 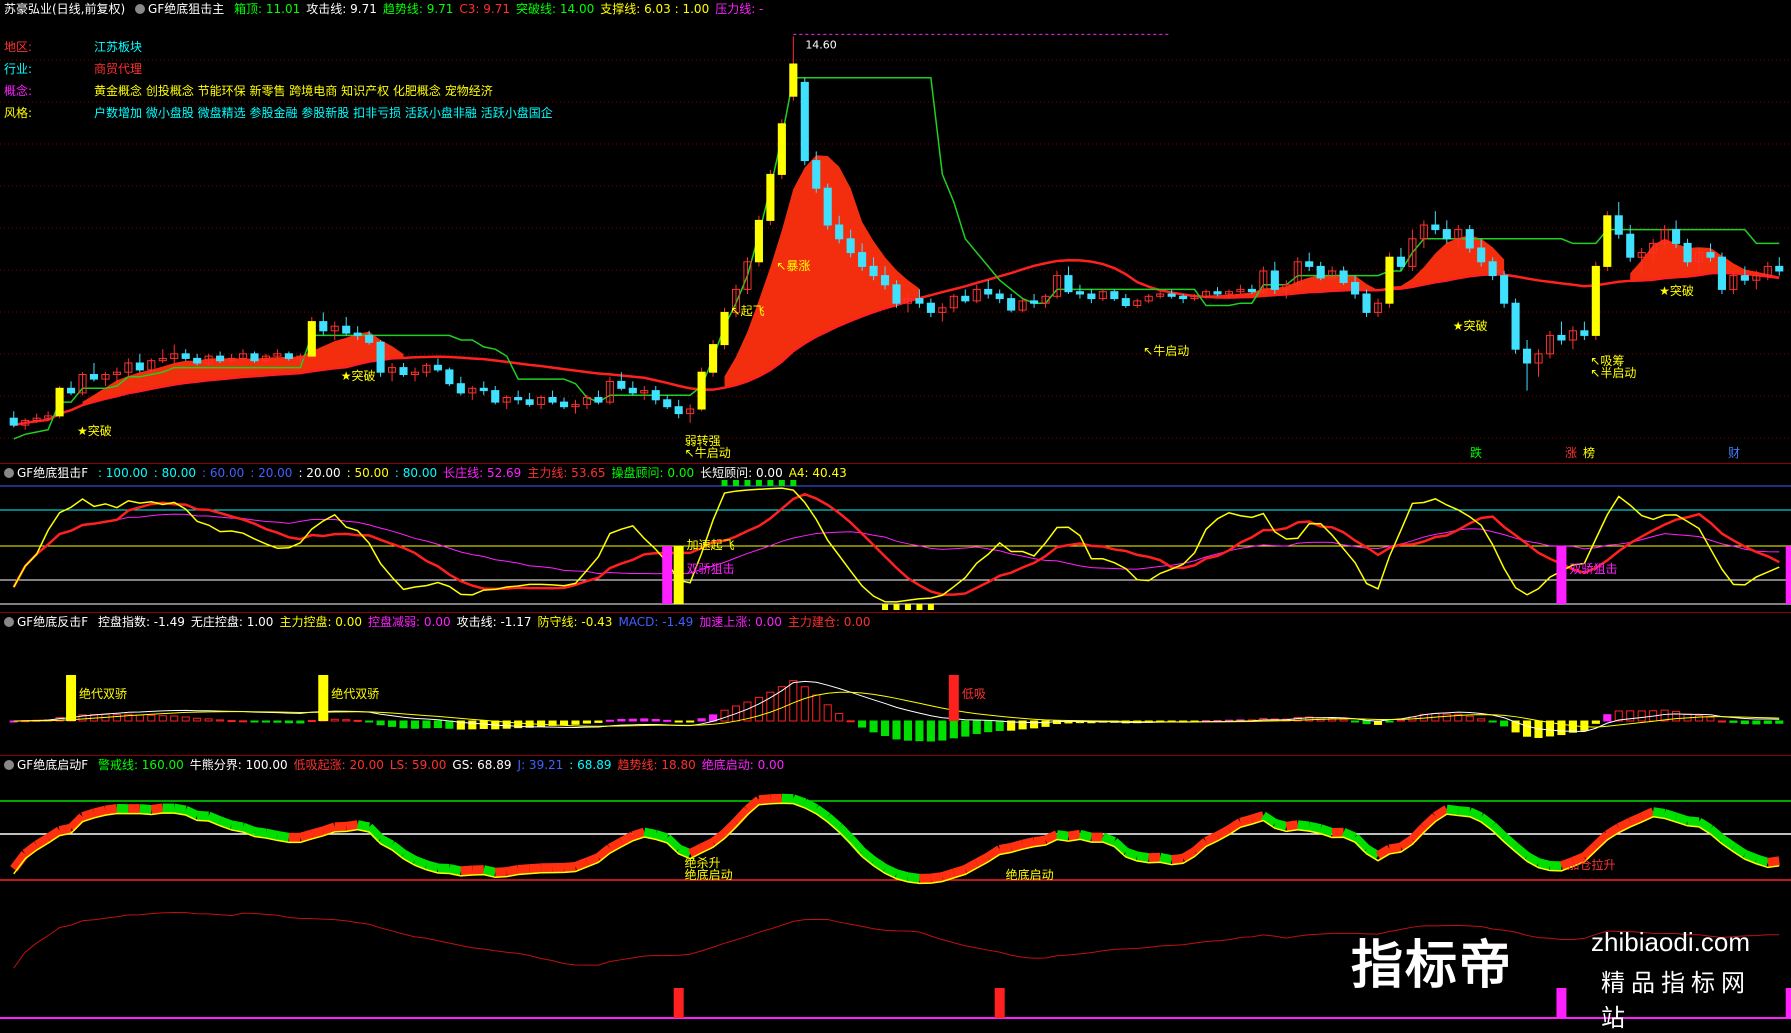 What do you see at coordinates (118, 69) in the screenshot?
I see `info-value: 商贸代理` at bounding box center [118, 69].